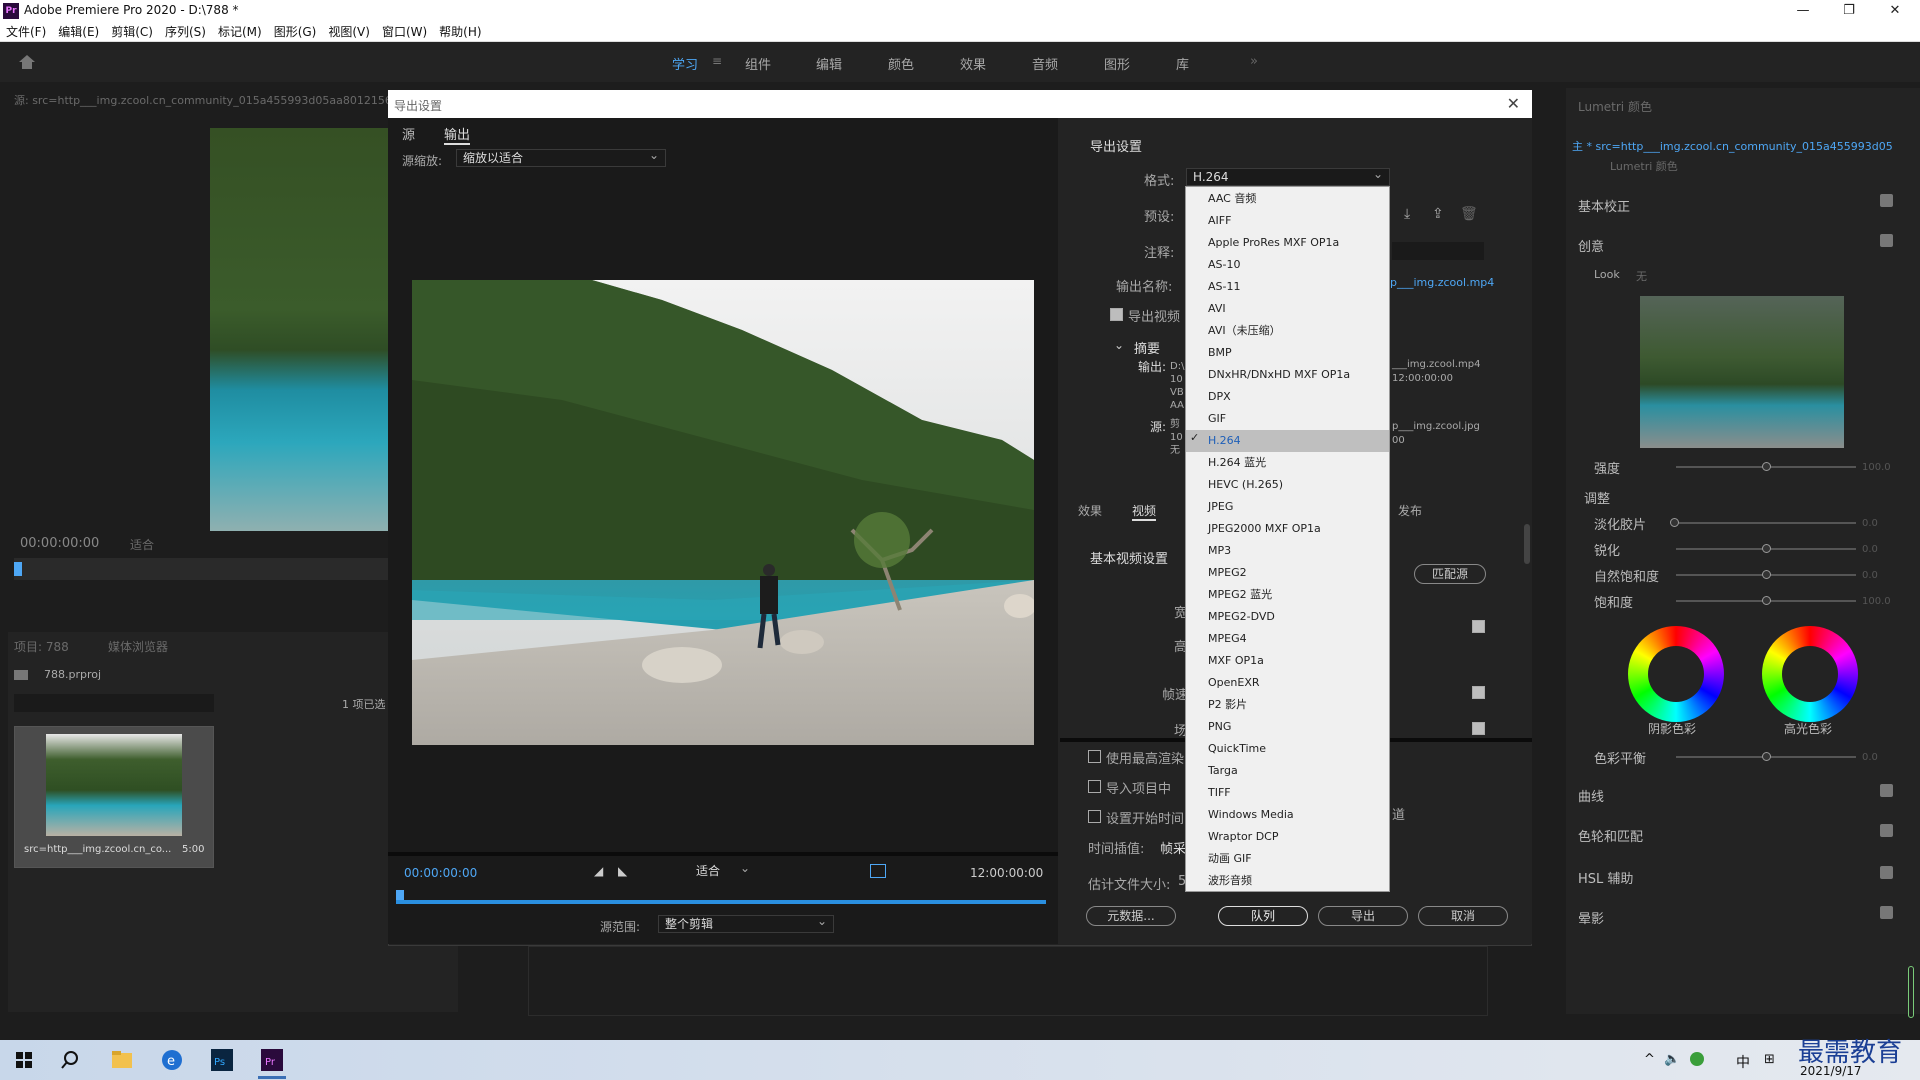 The image size is (1920, 1080). What do you see at coordinates (122, 1060) in the screenshot?
I see `file-explorer-icon` at bounding box center [122, 1060].